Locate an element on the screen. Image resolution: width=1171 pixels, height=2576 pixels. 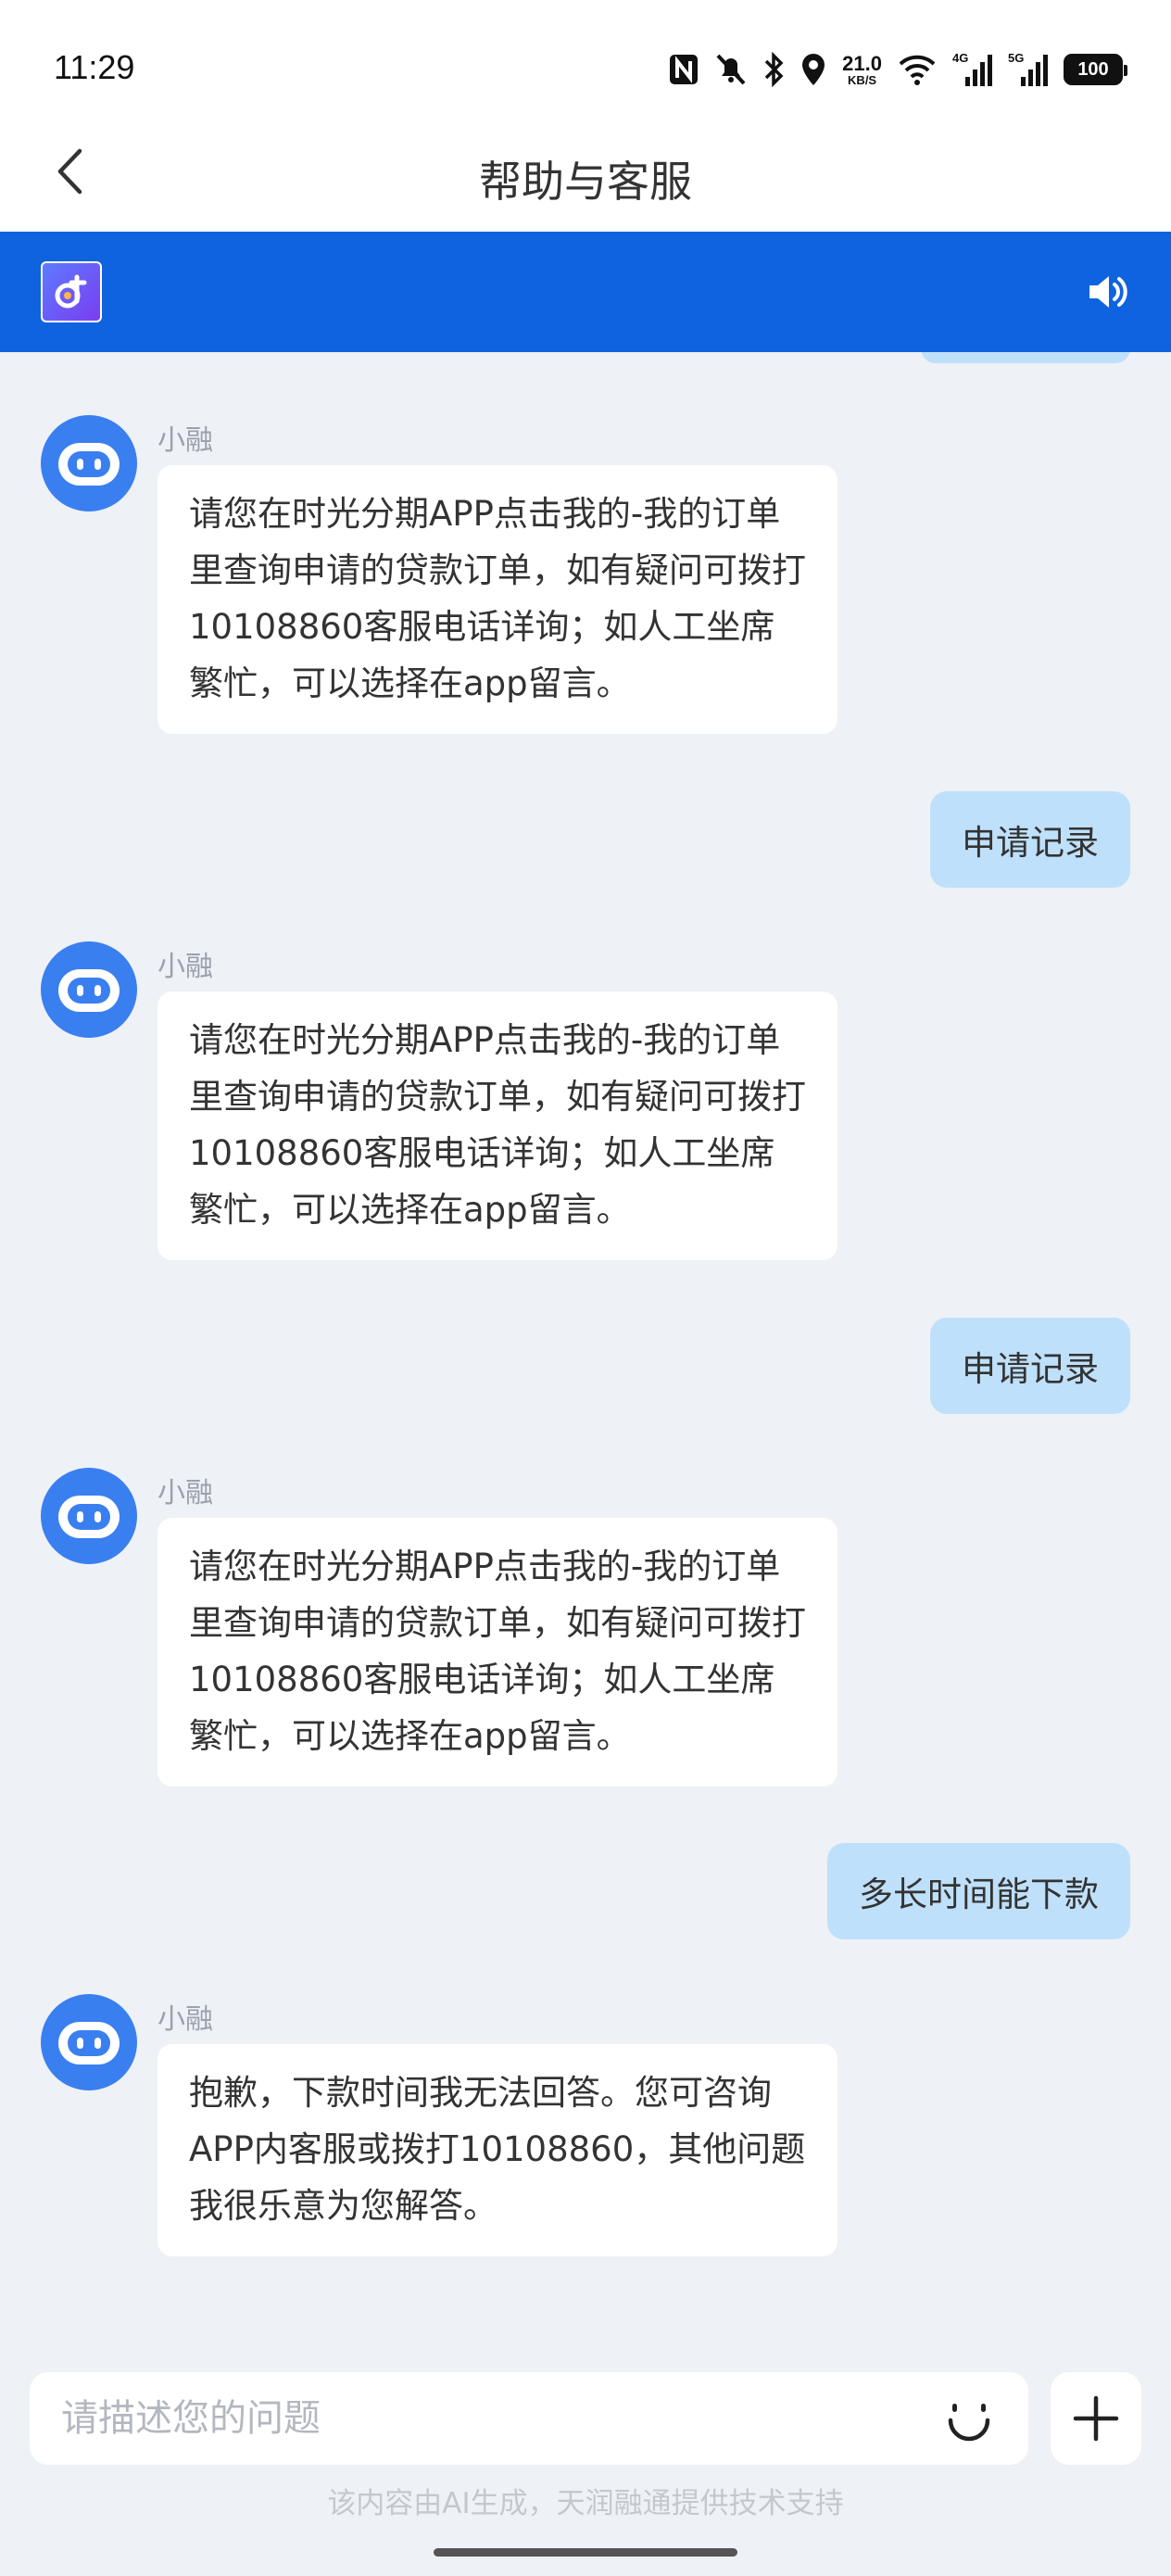
plus-icon is located at coordinates (1096, 2418).